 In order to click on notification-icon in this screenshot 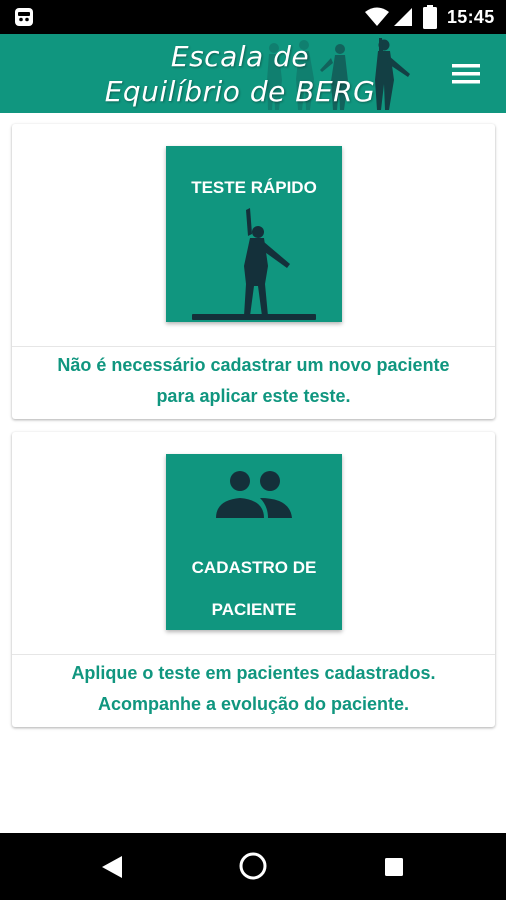, I will do `click(24, 17)`.